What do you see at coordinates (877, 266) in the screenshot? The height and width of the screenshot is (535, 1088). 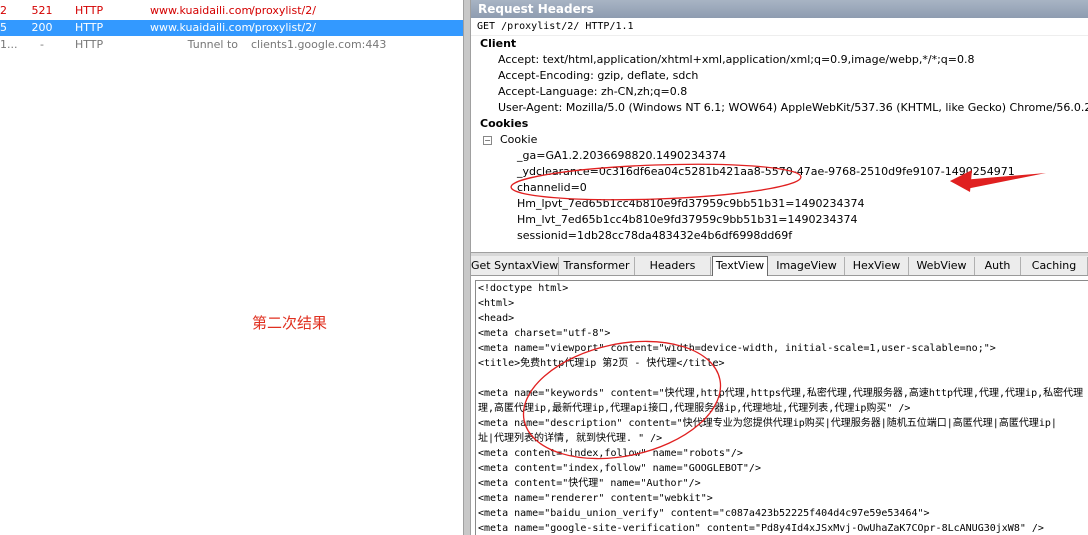 I see `tab-hexview: HexView` at bounding box center [877, 266].